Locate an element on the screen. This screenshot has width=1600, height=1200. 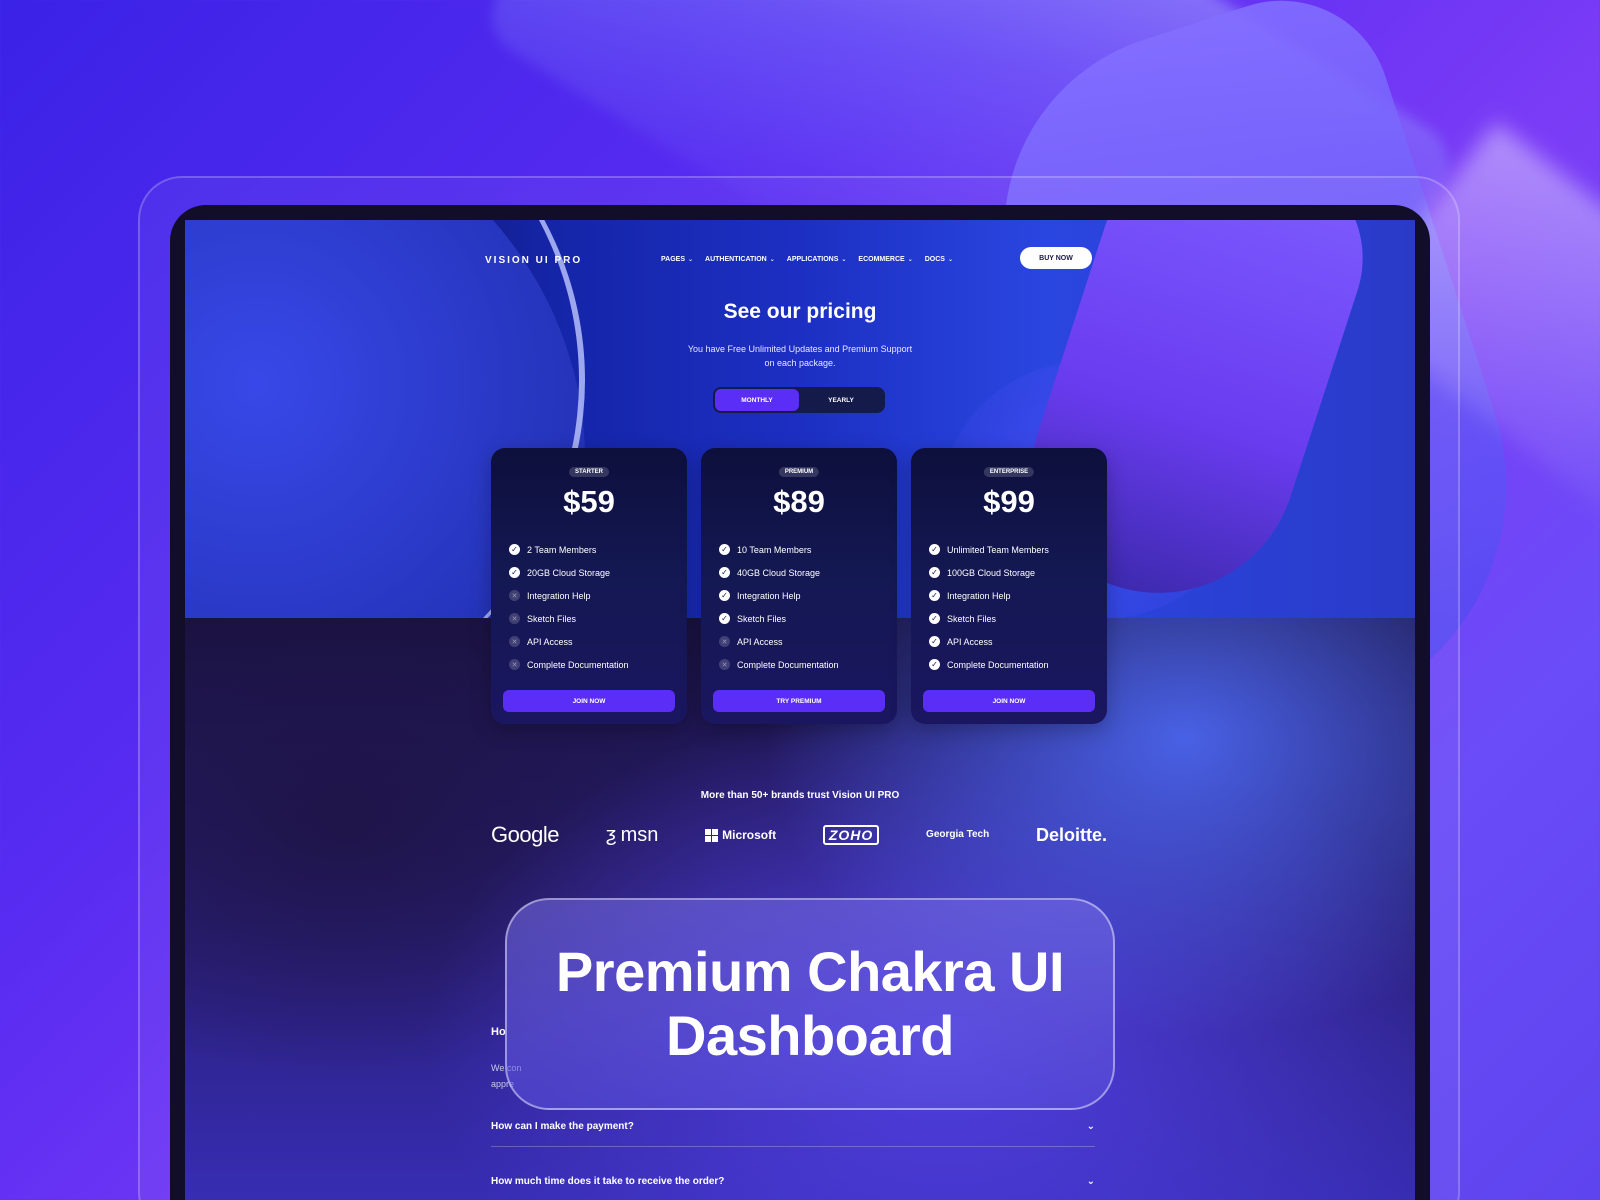
plan-price: $99 is located at coordinates (1009, 501).